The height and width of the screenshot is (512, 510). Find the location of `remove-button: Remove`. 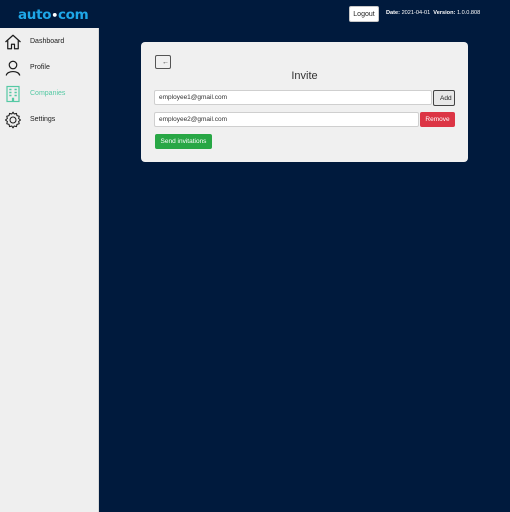

remove-button: Remove is located at coordinates (437, 119).